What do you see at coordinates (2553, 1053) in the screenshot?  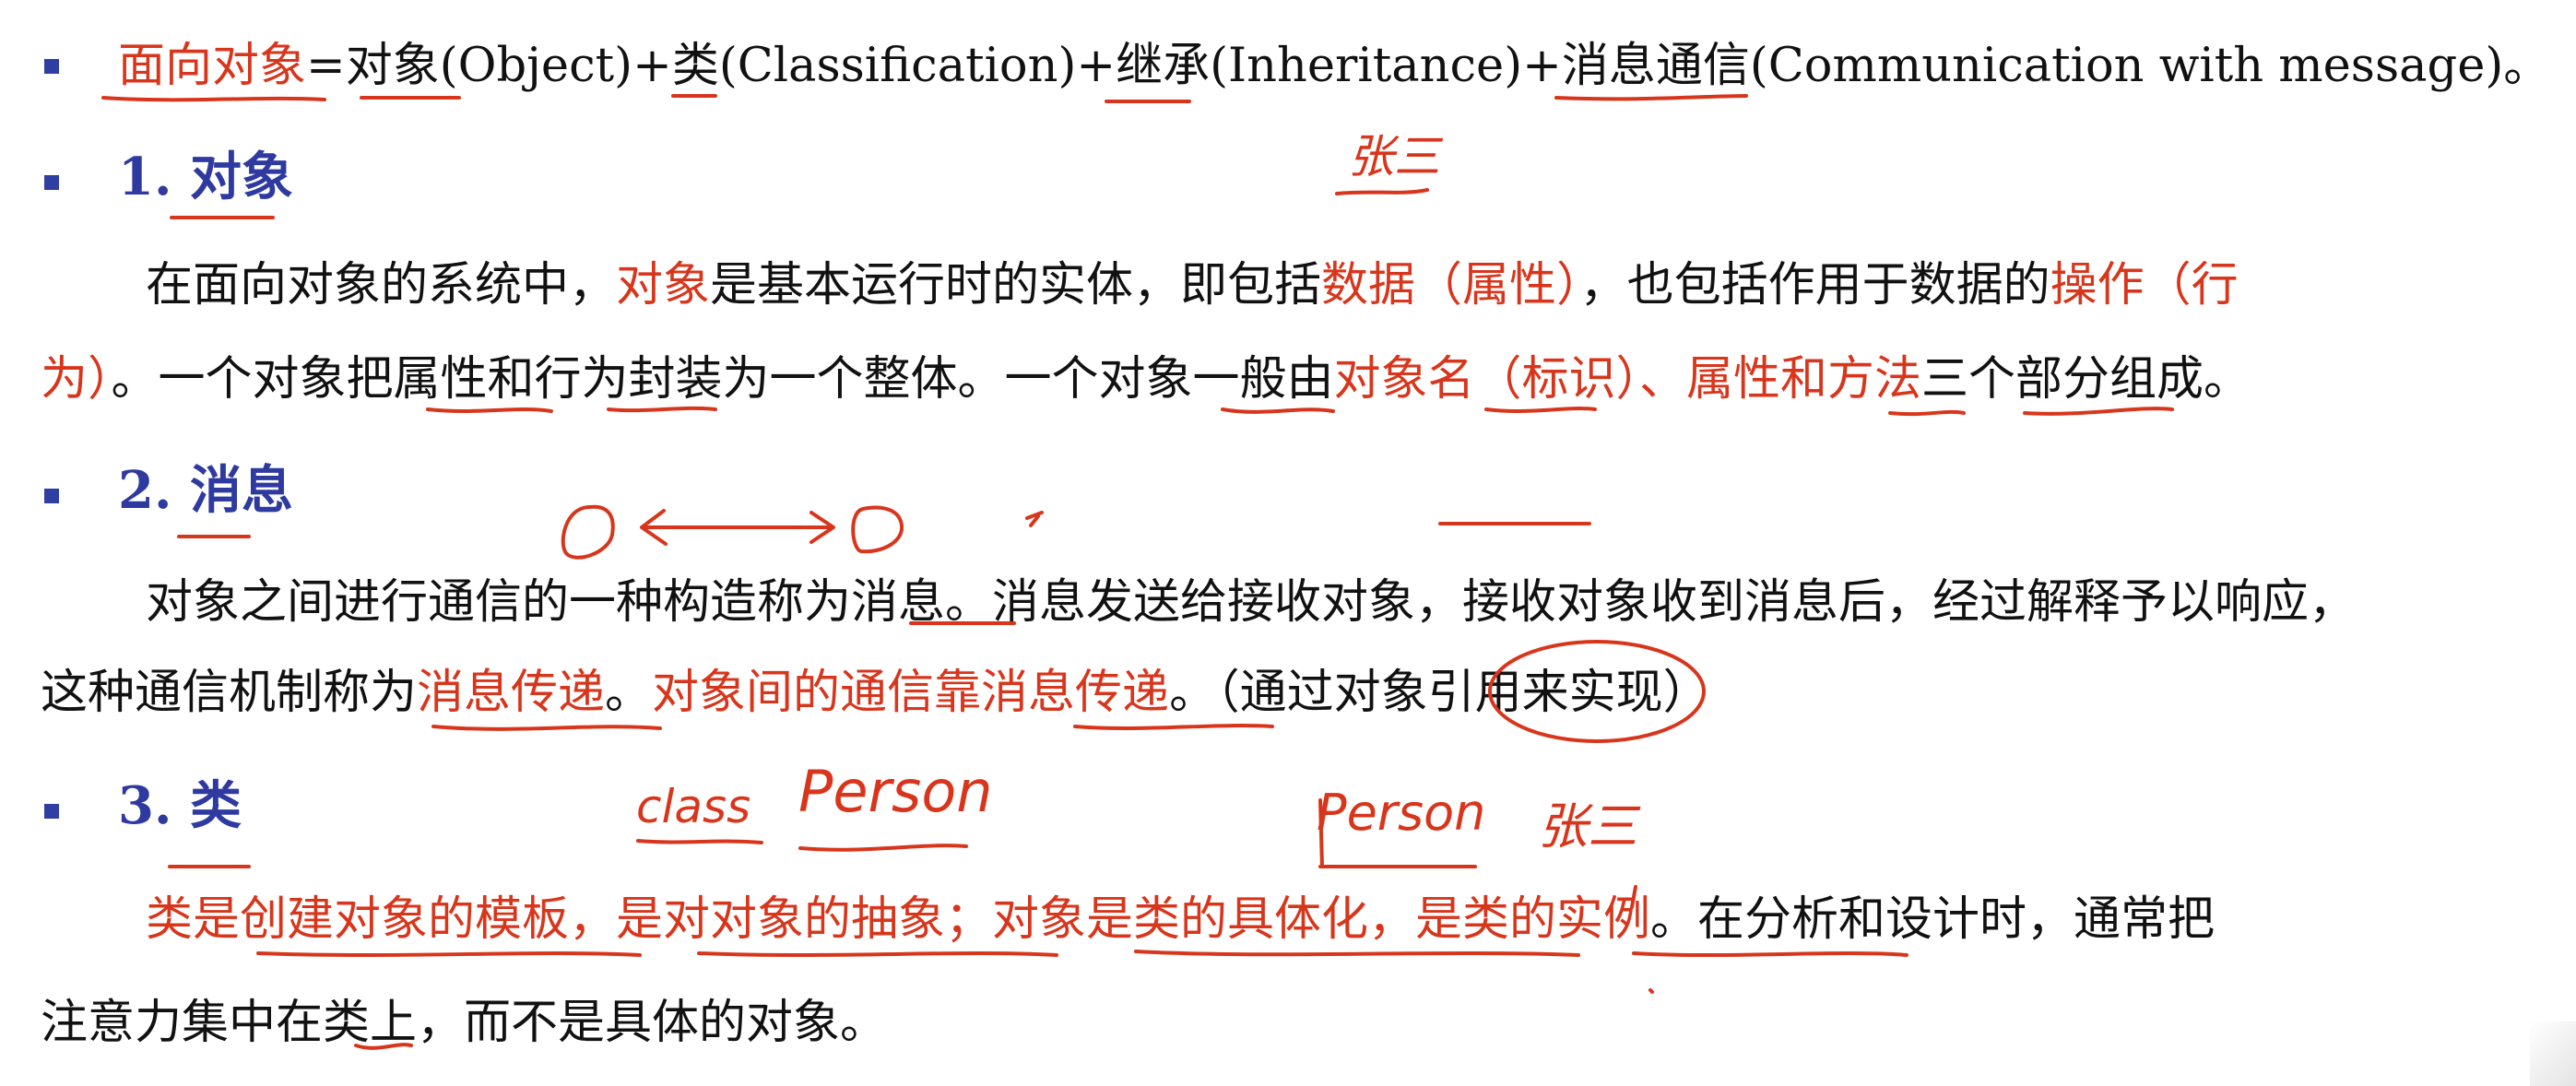 I see `page-corner` at bounding box center [2553, 1053].